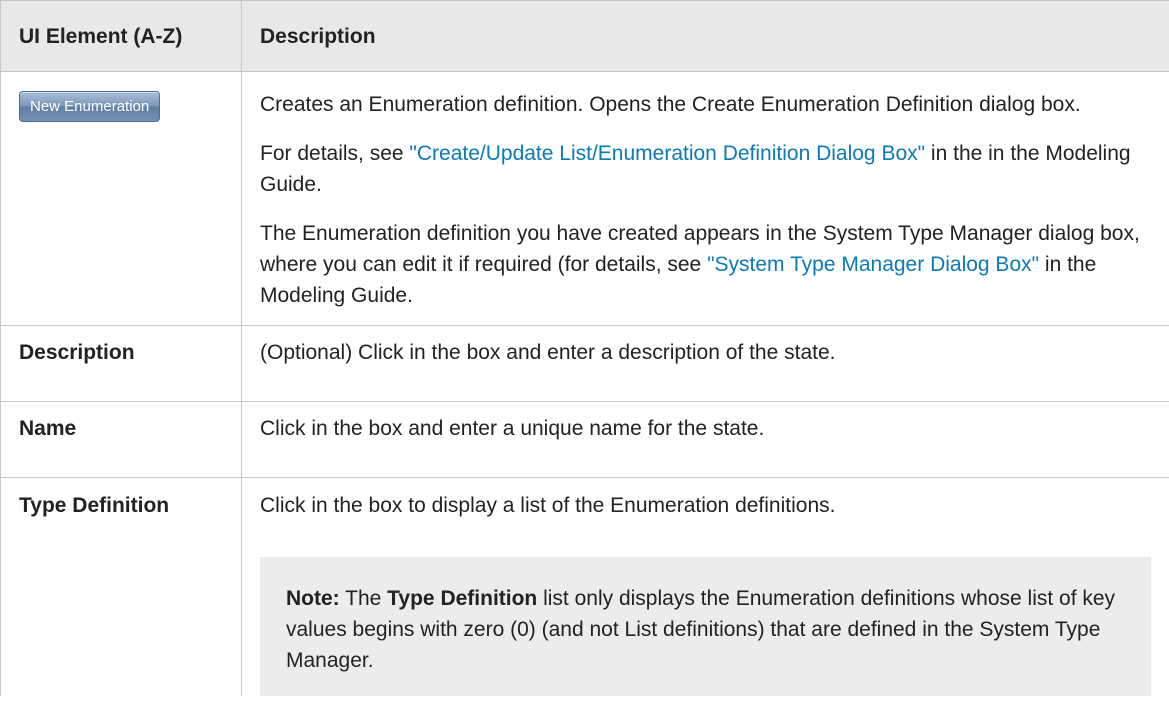  I want to click on element-label-name: Name, so click(121, 439).